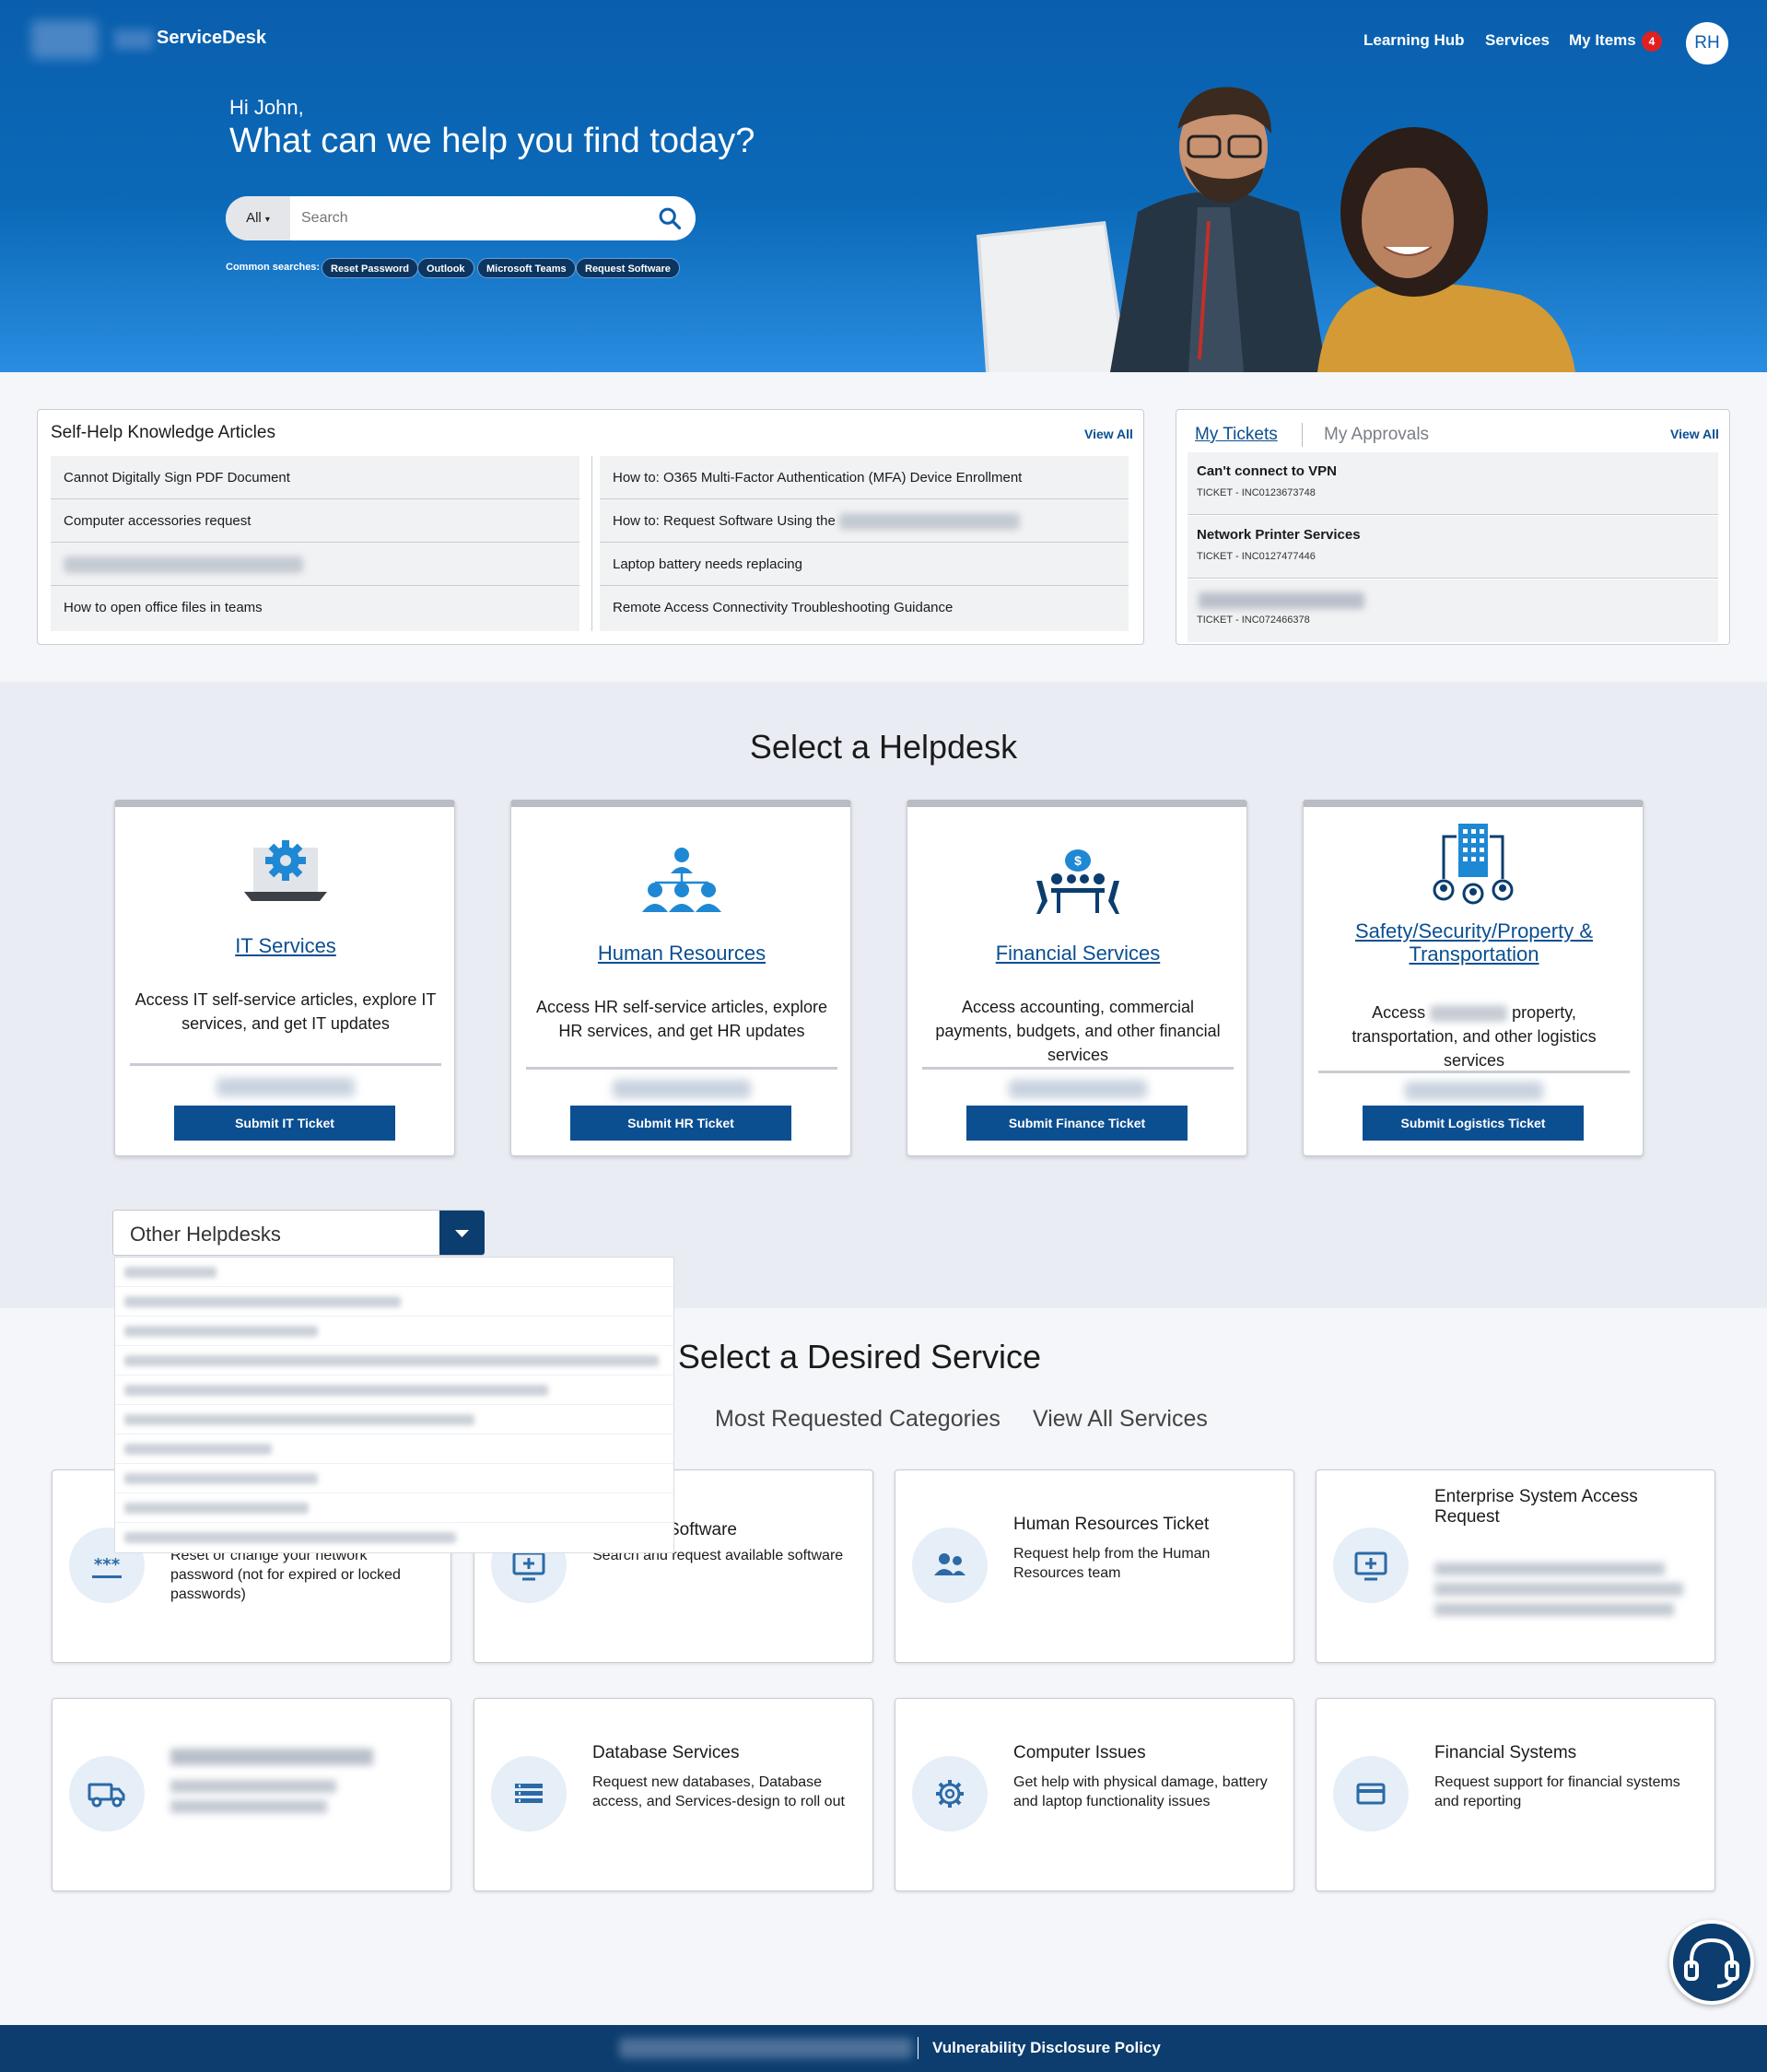 This screenshot has height=2072, width=1767. What do you see at coordinates (284, 1123) in the screenshot?
I see `submit-it-ticket-button: Submit IT Ticket` at bounding box center [284, 1123].